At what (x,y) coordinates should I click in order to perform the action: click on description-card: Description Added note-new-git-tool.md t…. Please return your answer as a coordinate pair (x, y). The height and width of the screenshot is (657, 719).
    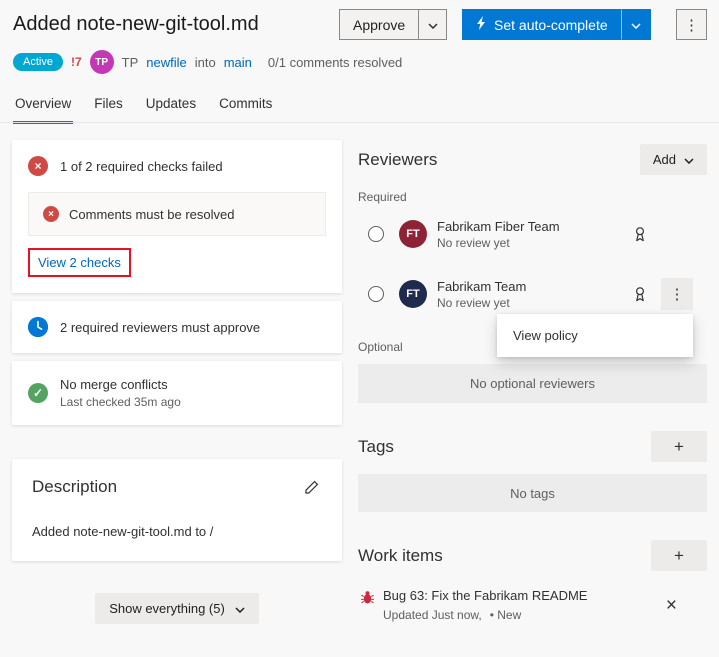
    Looking at the image, I should click on (177, 510).